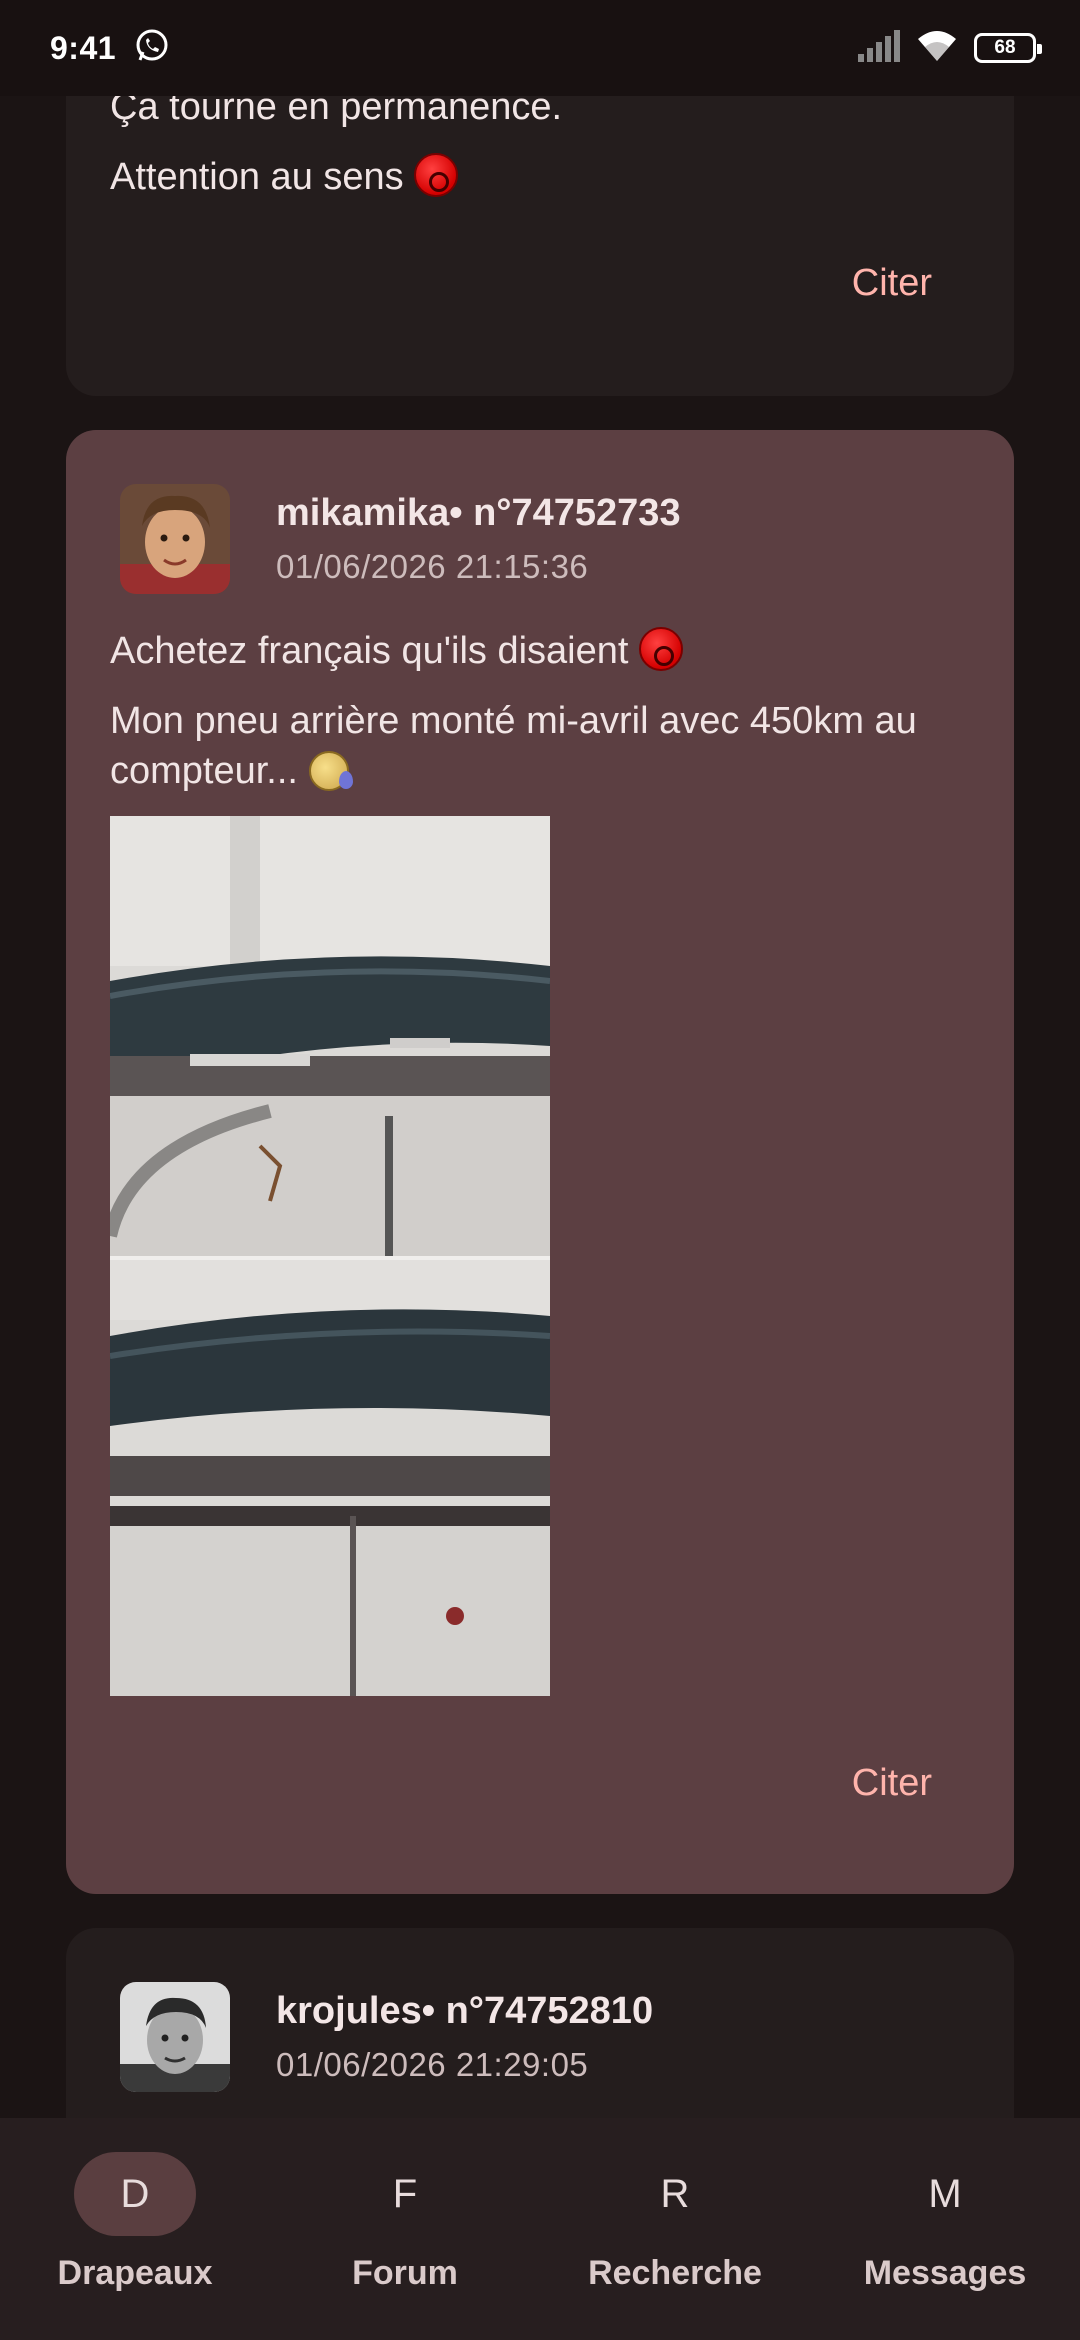 The width and height of the screenshot is (1080, 2340). I want to click on nav-label: Recherche, so click(675, 2273).